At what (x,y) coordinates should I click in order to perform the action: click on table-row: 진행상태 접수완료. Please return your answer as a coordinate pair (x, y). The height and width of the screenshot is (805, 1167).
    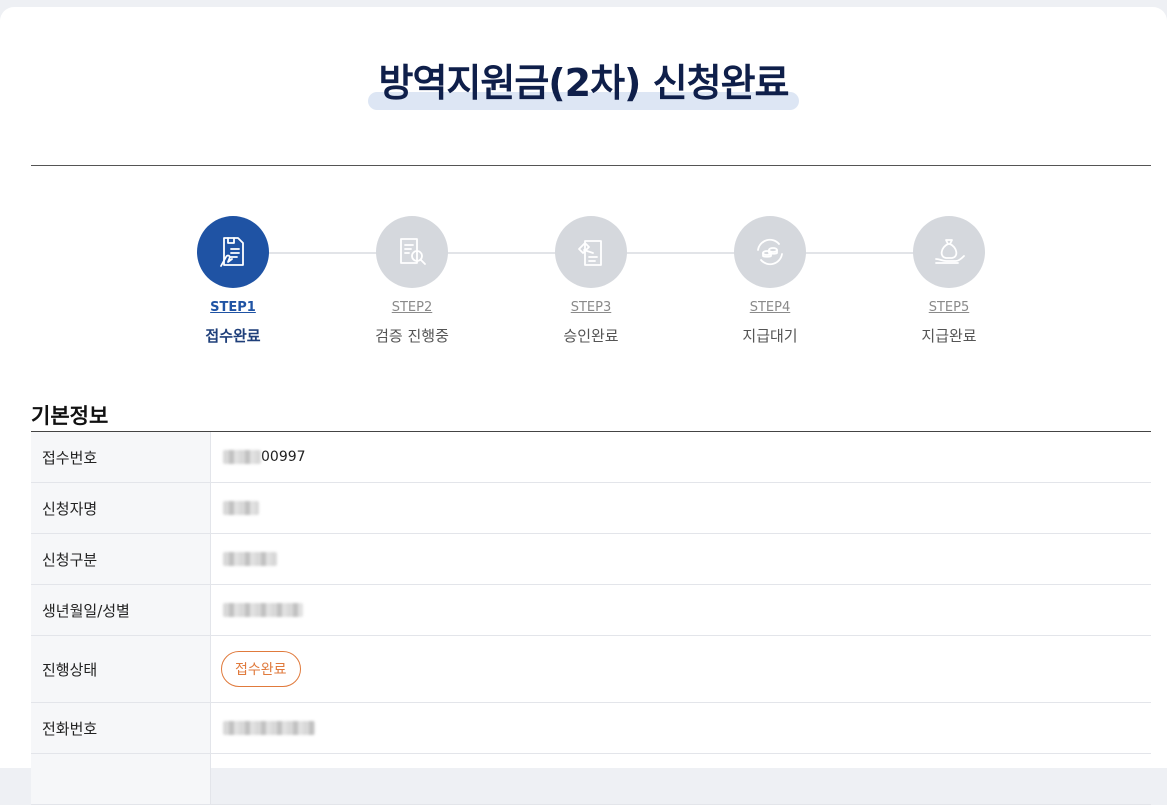
    Looking at the image, I should click on (591, 669).